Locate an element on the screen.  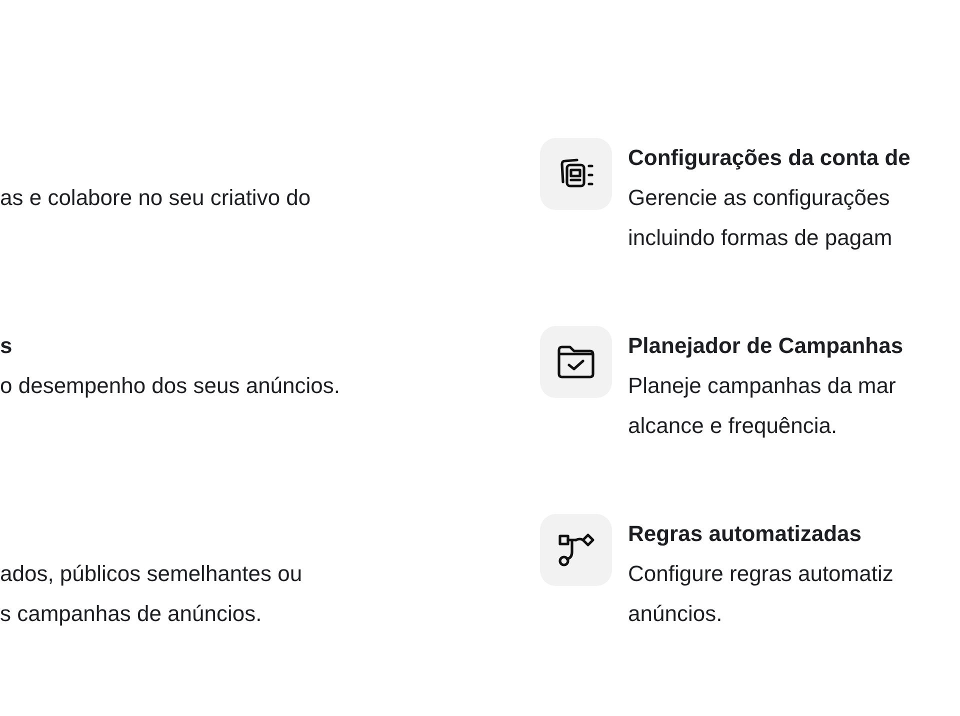
item-title: Configurações da conta de is located at coordinates (769, 158).